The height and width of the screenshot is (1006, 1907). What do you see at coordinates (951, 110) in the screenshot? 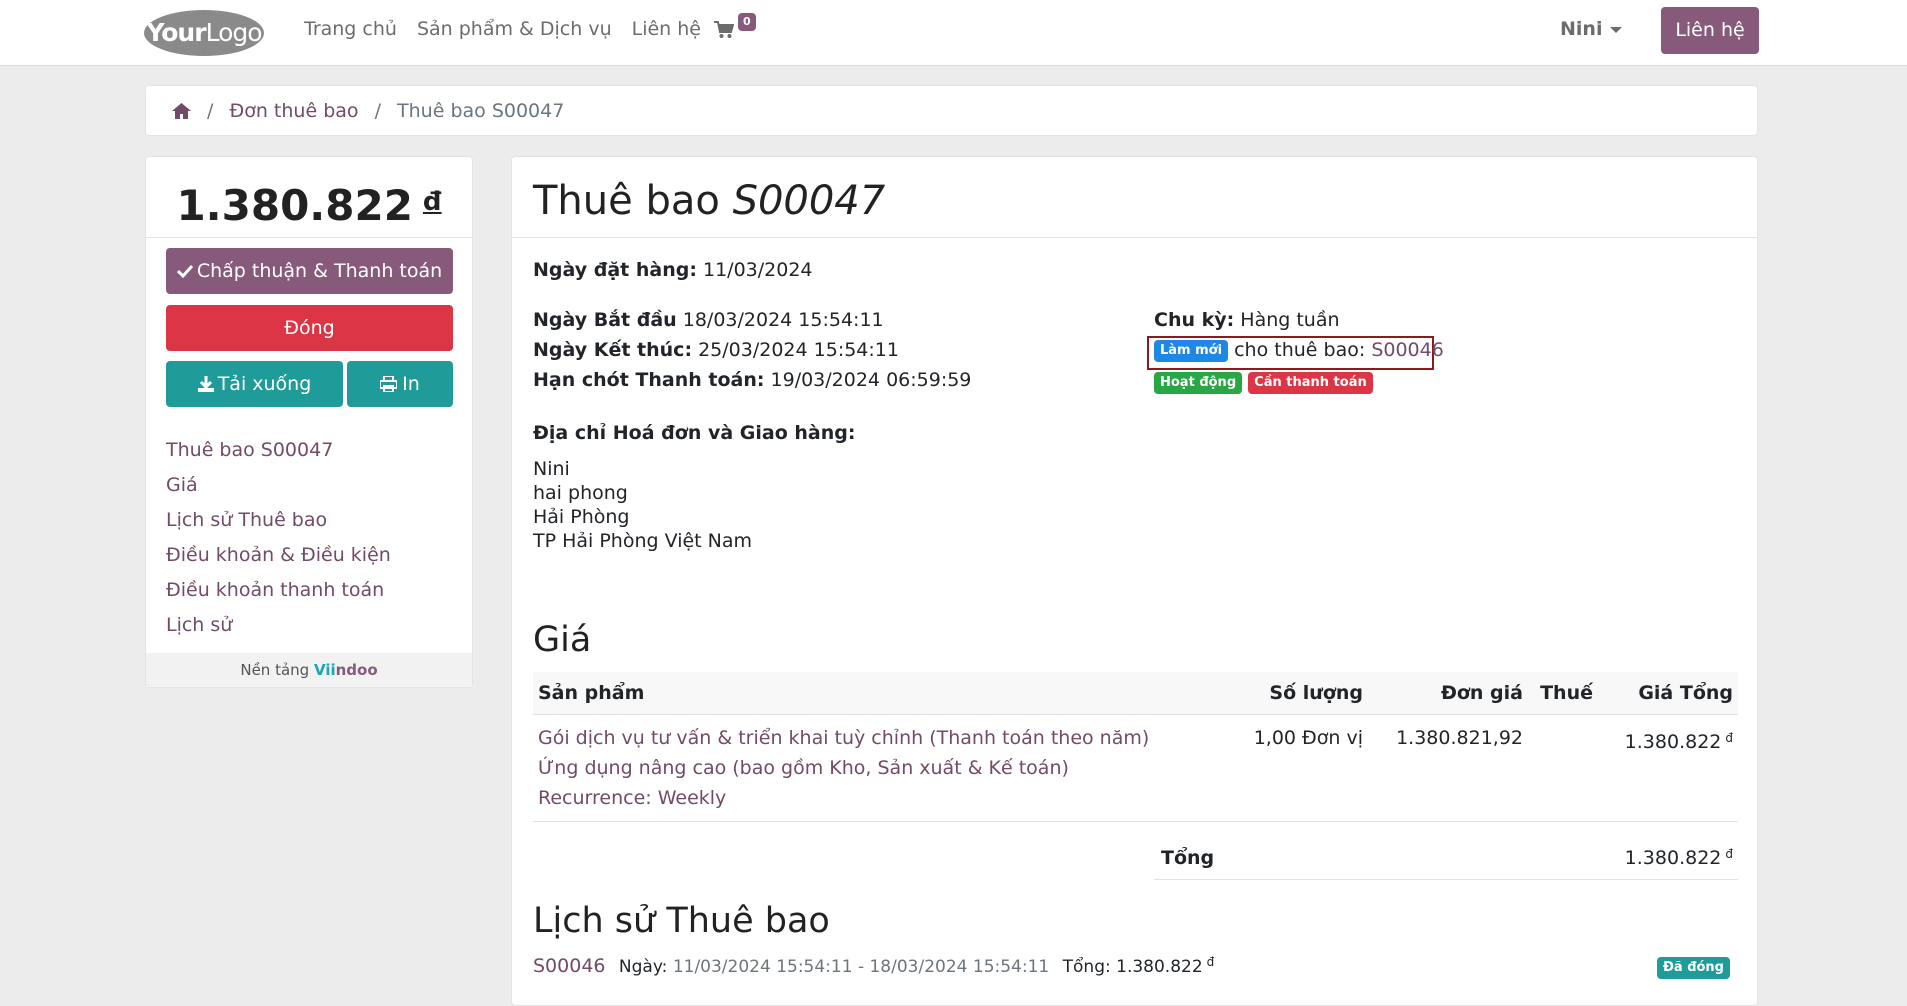
I see `breadcrumb: / Đơn thuê bao / Thuê bao S00047` at bounding box center [951, 110].